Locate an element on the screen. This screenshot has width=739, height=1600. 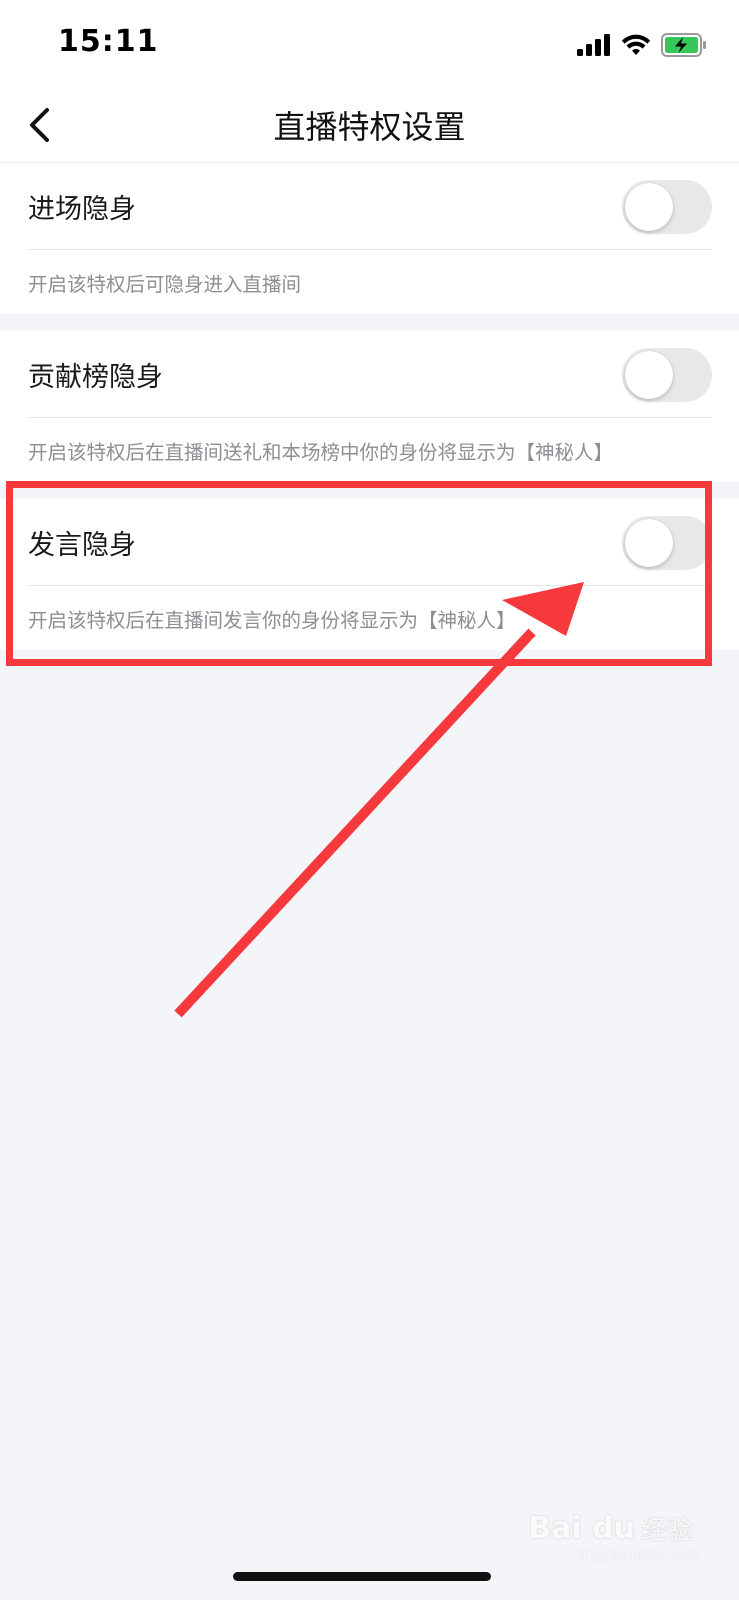
ranking-stealth-toggle is located at coordinates (667, 375).